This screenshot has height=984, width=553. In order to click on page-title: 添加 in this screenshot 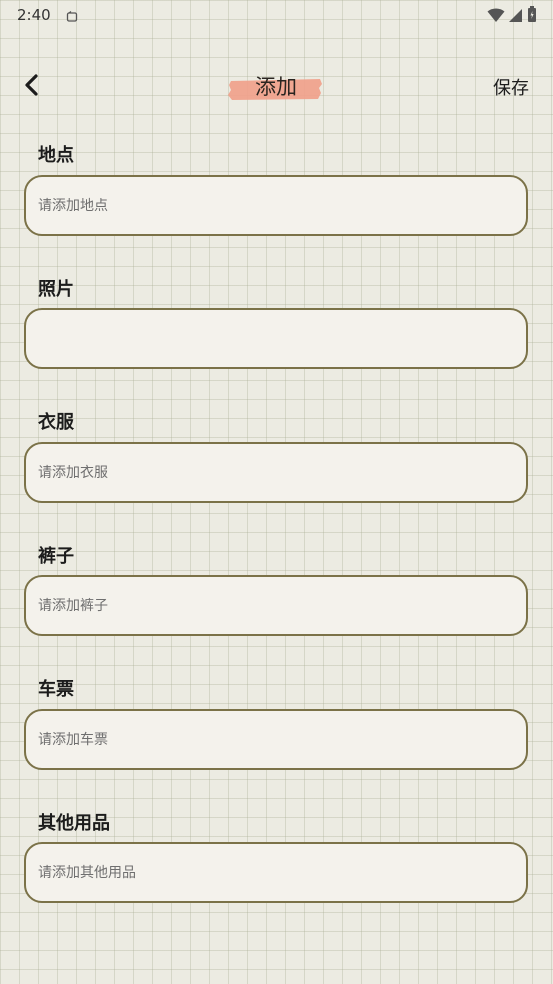, I will do `click(276, 87)`.